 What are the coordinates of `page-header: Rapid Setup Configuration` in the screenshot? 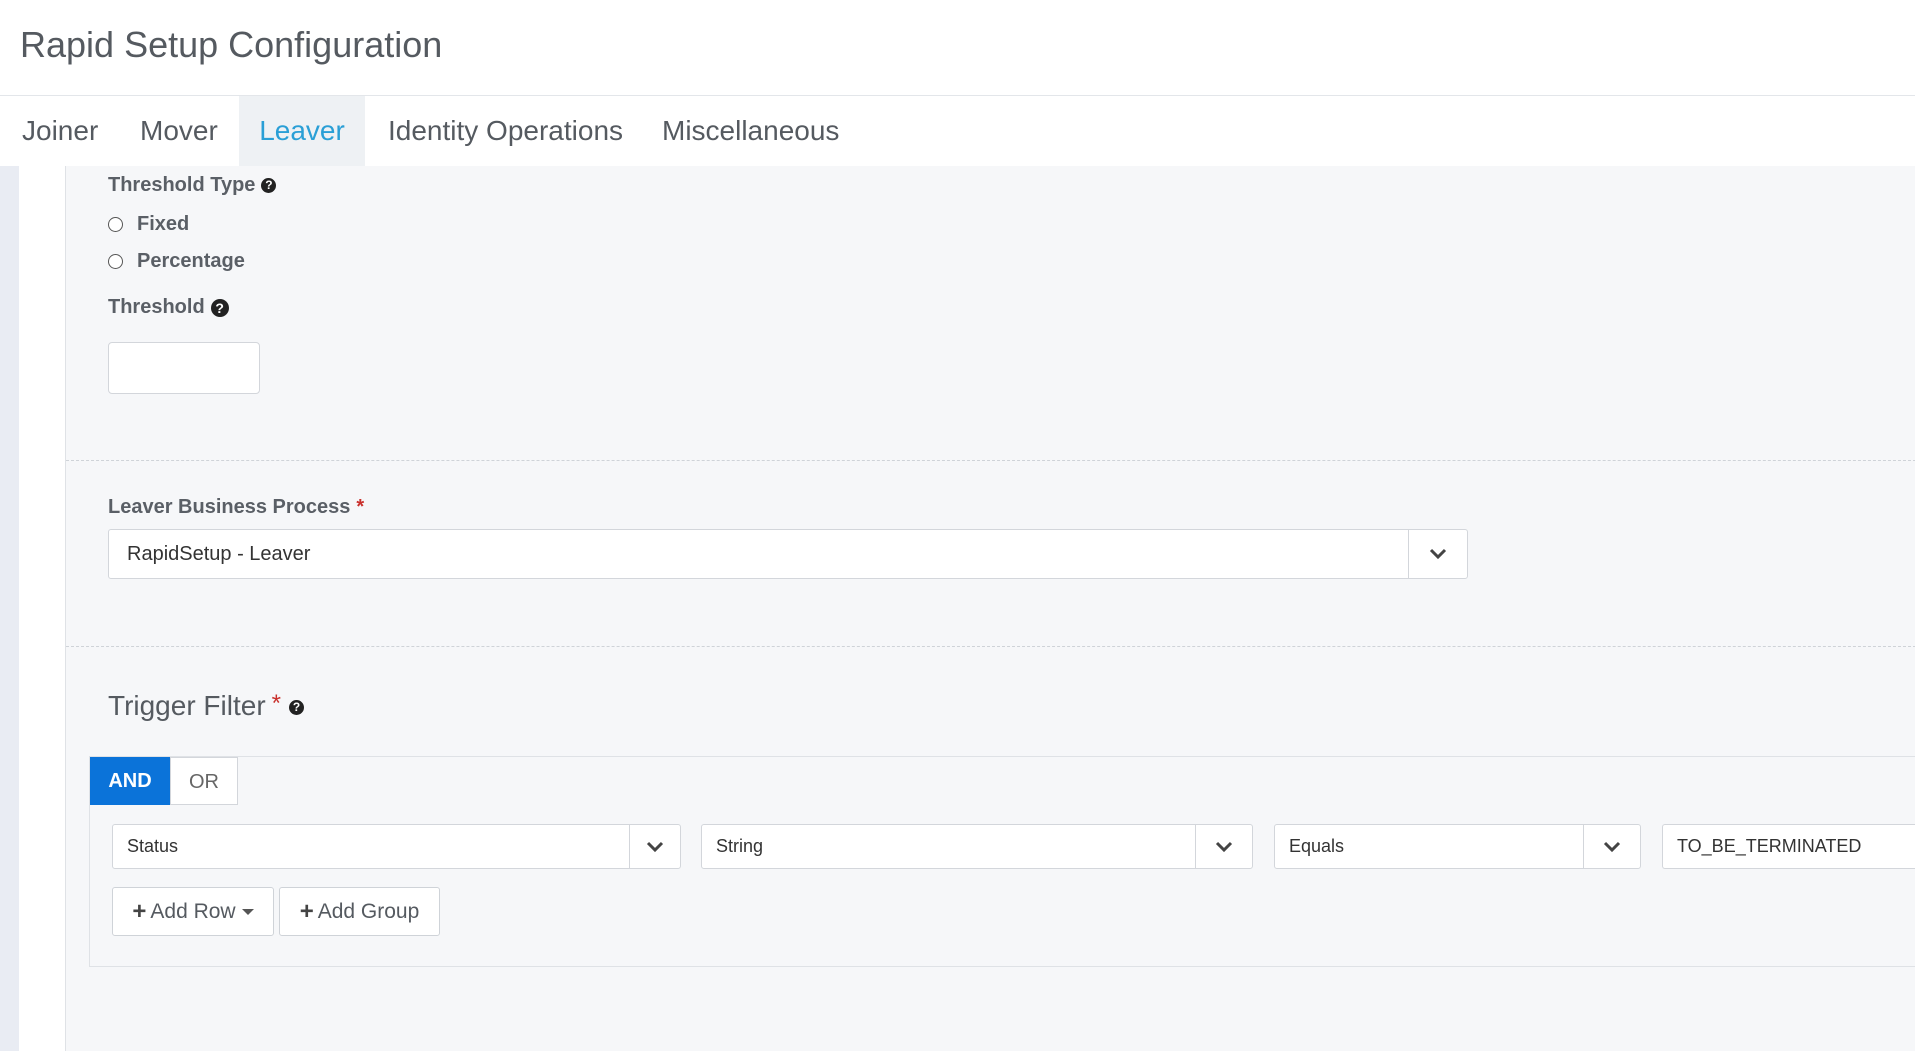 It's located at (957, 48).